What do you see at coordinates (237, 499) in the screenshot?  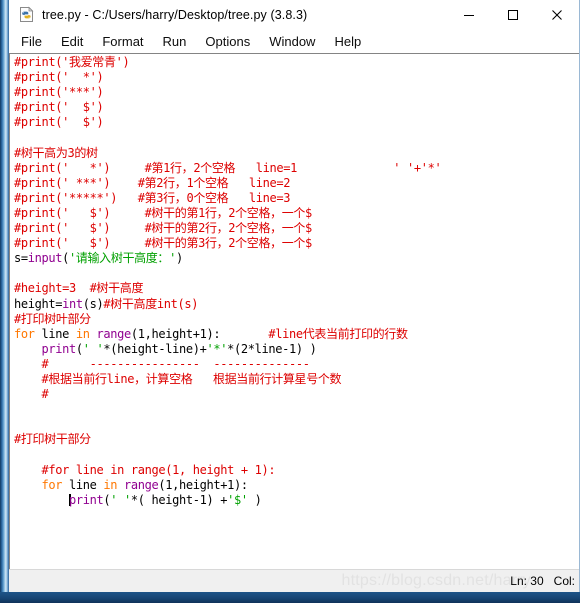 I see `code-token: '$'` at bounding box center [237, 499].